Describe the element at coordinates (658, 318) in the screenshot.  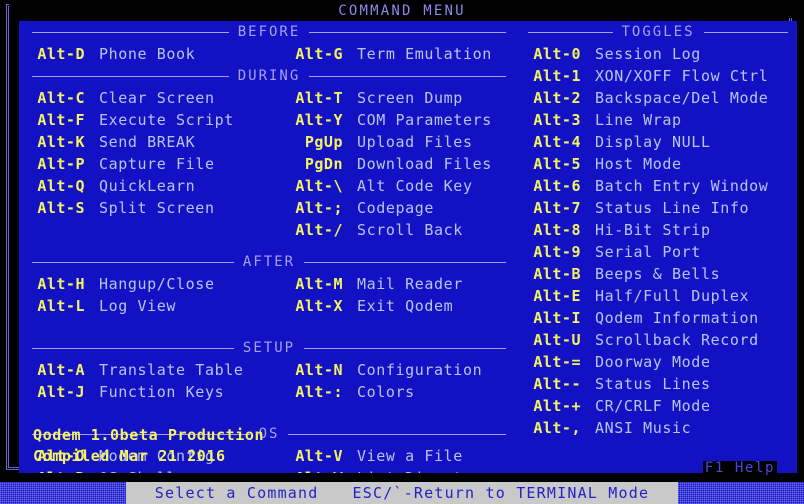
I see `toggle-item-qodem-information: Alt-I Qodem Information` at that location.